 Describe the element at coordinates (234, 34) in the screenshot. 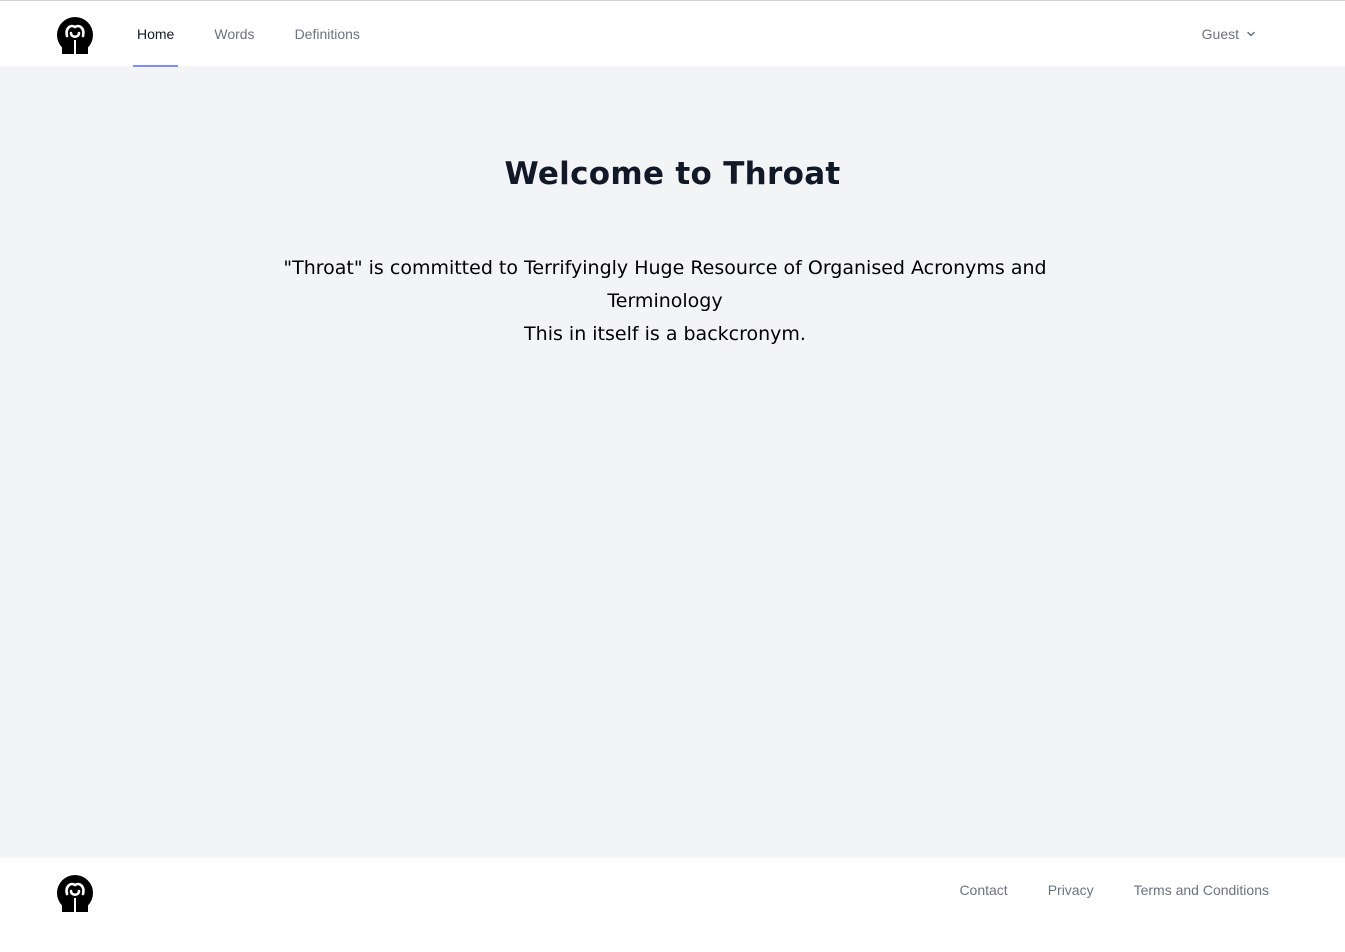

I see `nav-item-words: Words` at that location.